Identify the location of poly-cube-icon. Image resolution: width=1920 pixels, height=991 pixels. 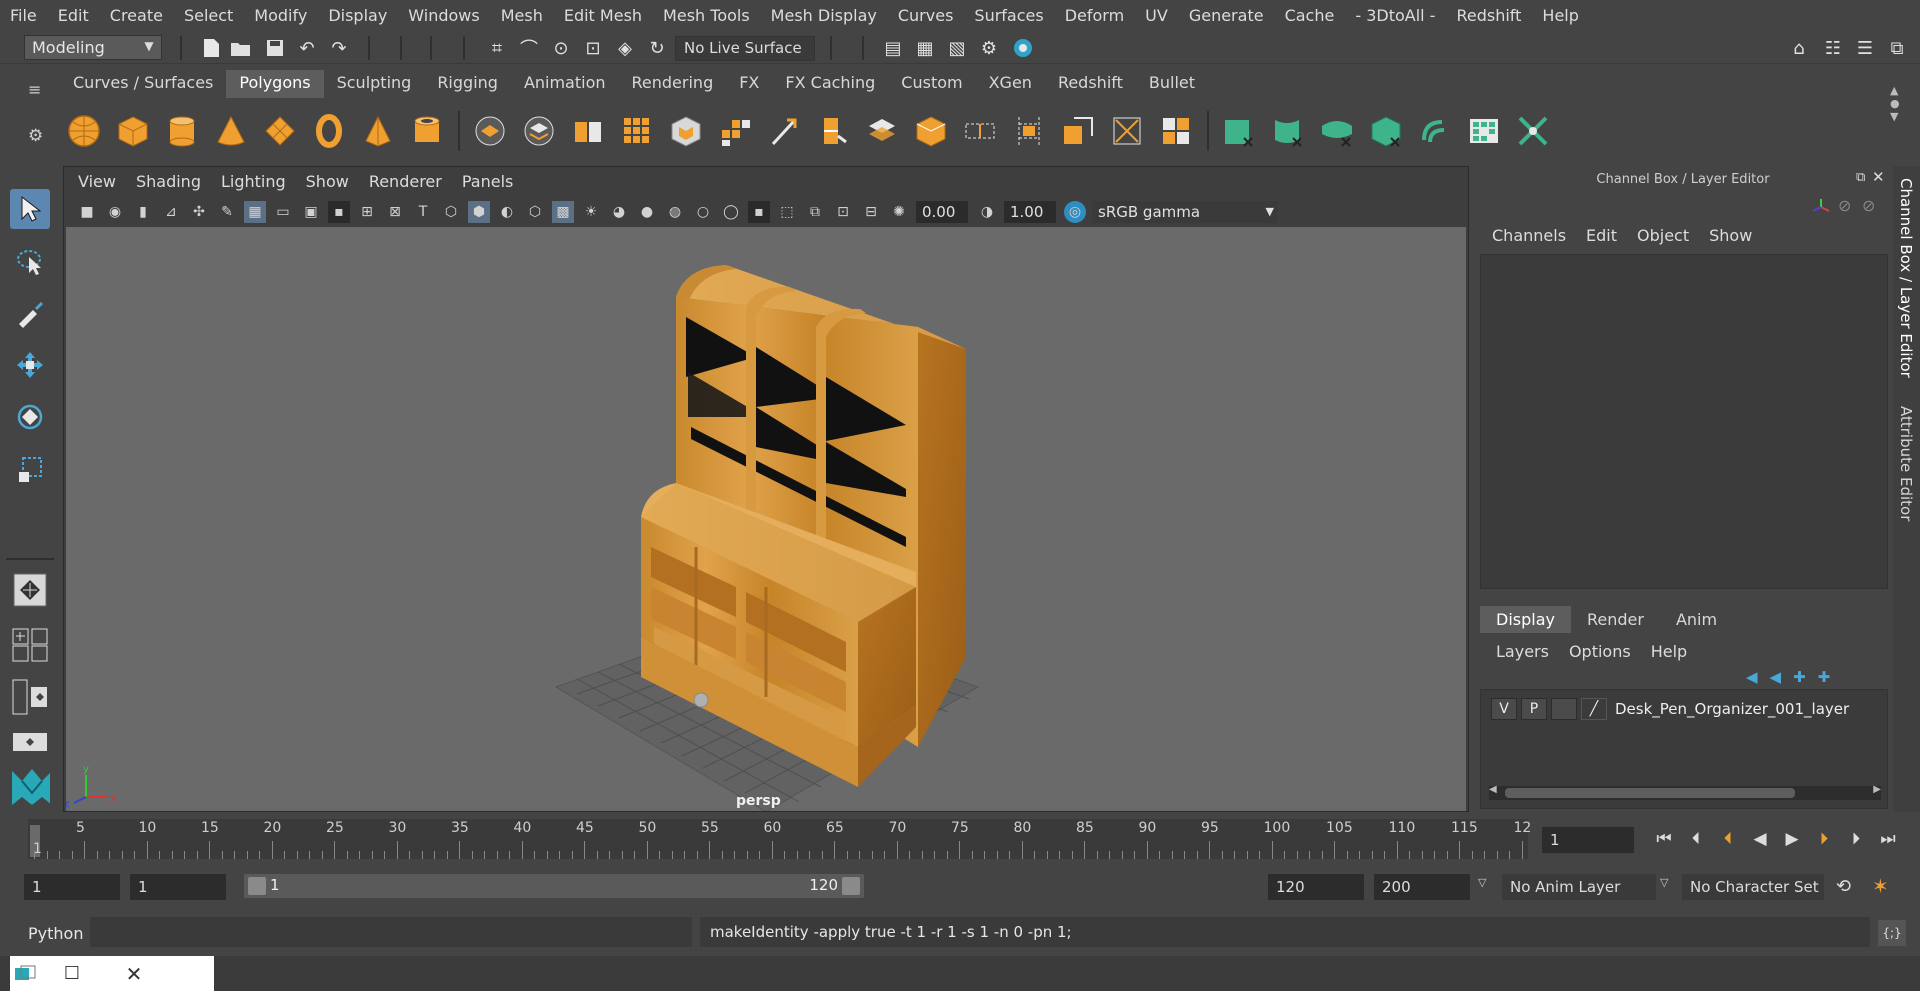
(133, 131).